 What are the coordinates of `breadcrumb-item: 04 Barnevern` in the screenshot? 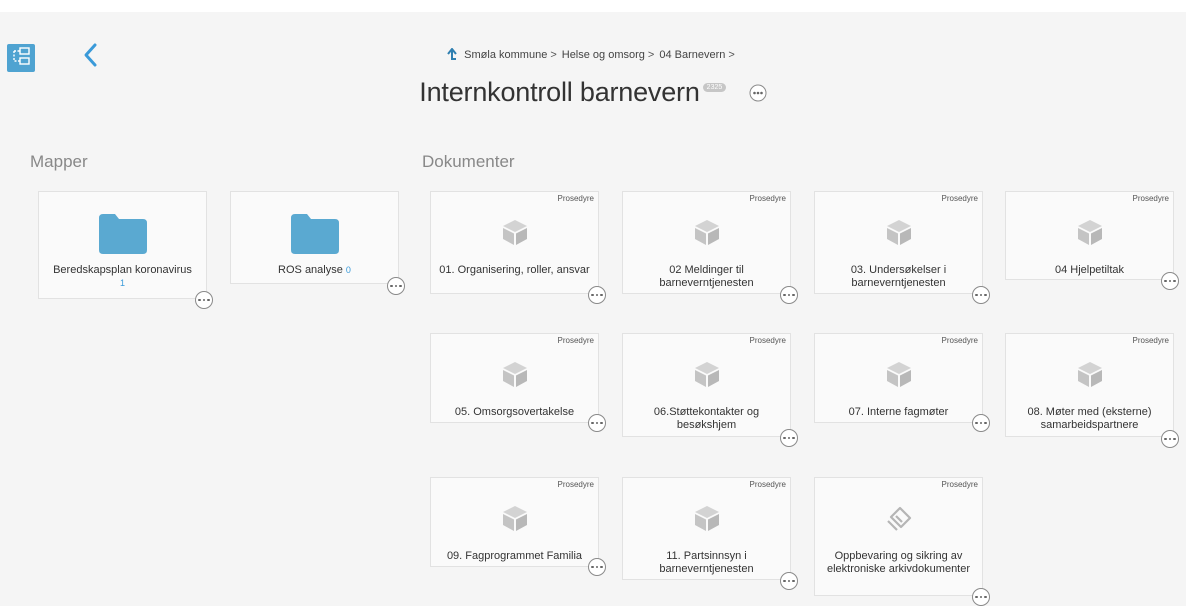 It's located at (692, 55).